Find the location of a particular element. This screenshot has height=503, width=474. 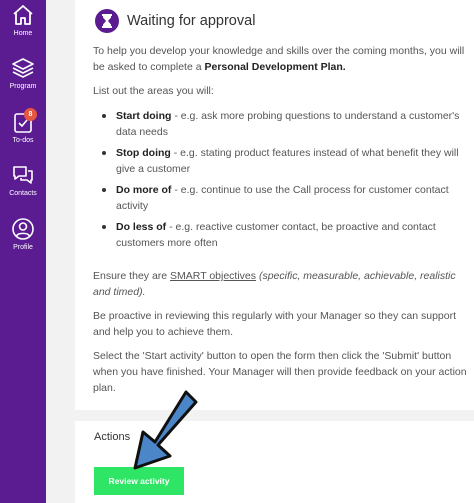

sidebar-item-profile: Profile is located at coordinates (23, 234).